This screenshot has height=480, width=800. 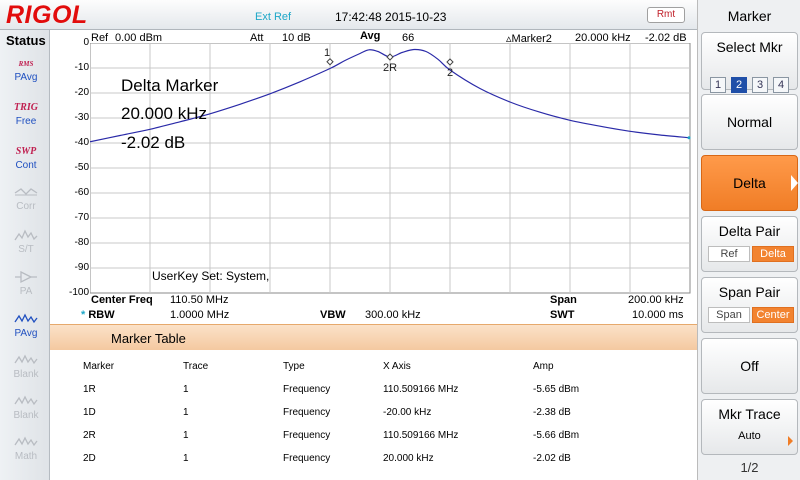 What do you see at coordinates (81, 242) in the screenshot?
I see `y-tick-label: -80` at bounding box center [81, 242].